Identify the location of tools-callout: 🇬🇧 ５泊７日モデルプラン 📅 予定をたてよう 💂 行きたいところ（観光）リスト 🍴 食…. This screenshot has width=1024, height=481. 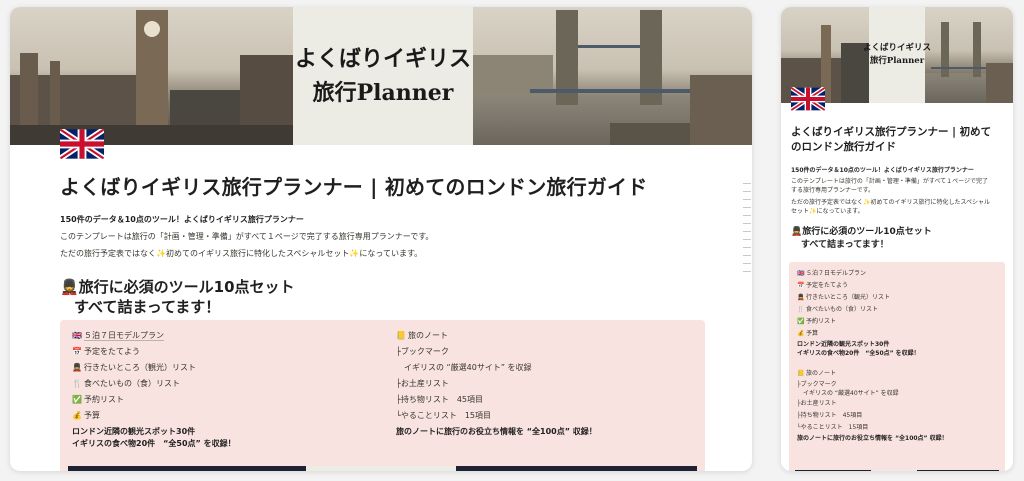
(897, 366).